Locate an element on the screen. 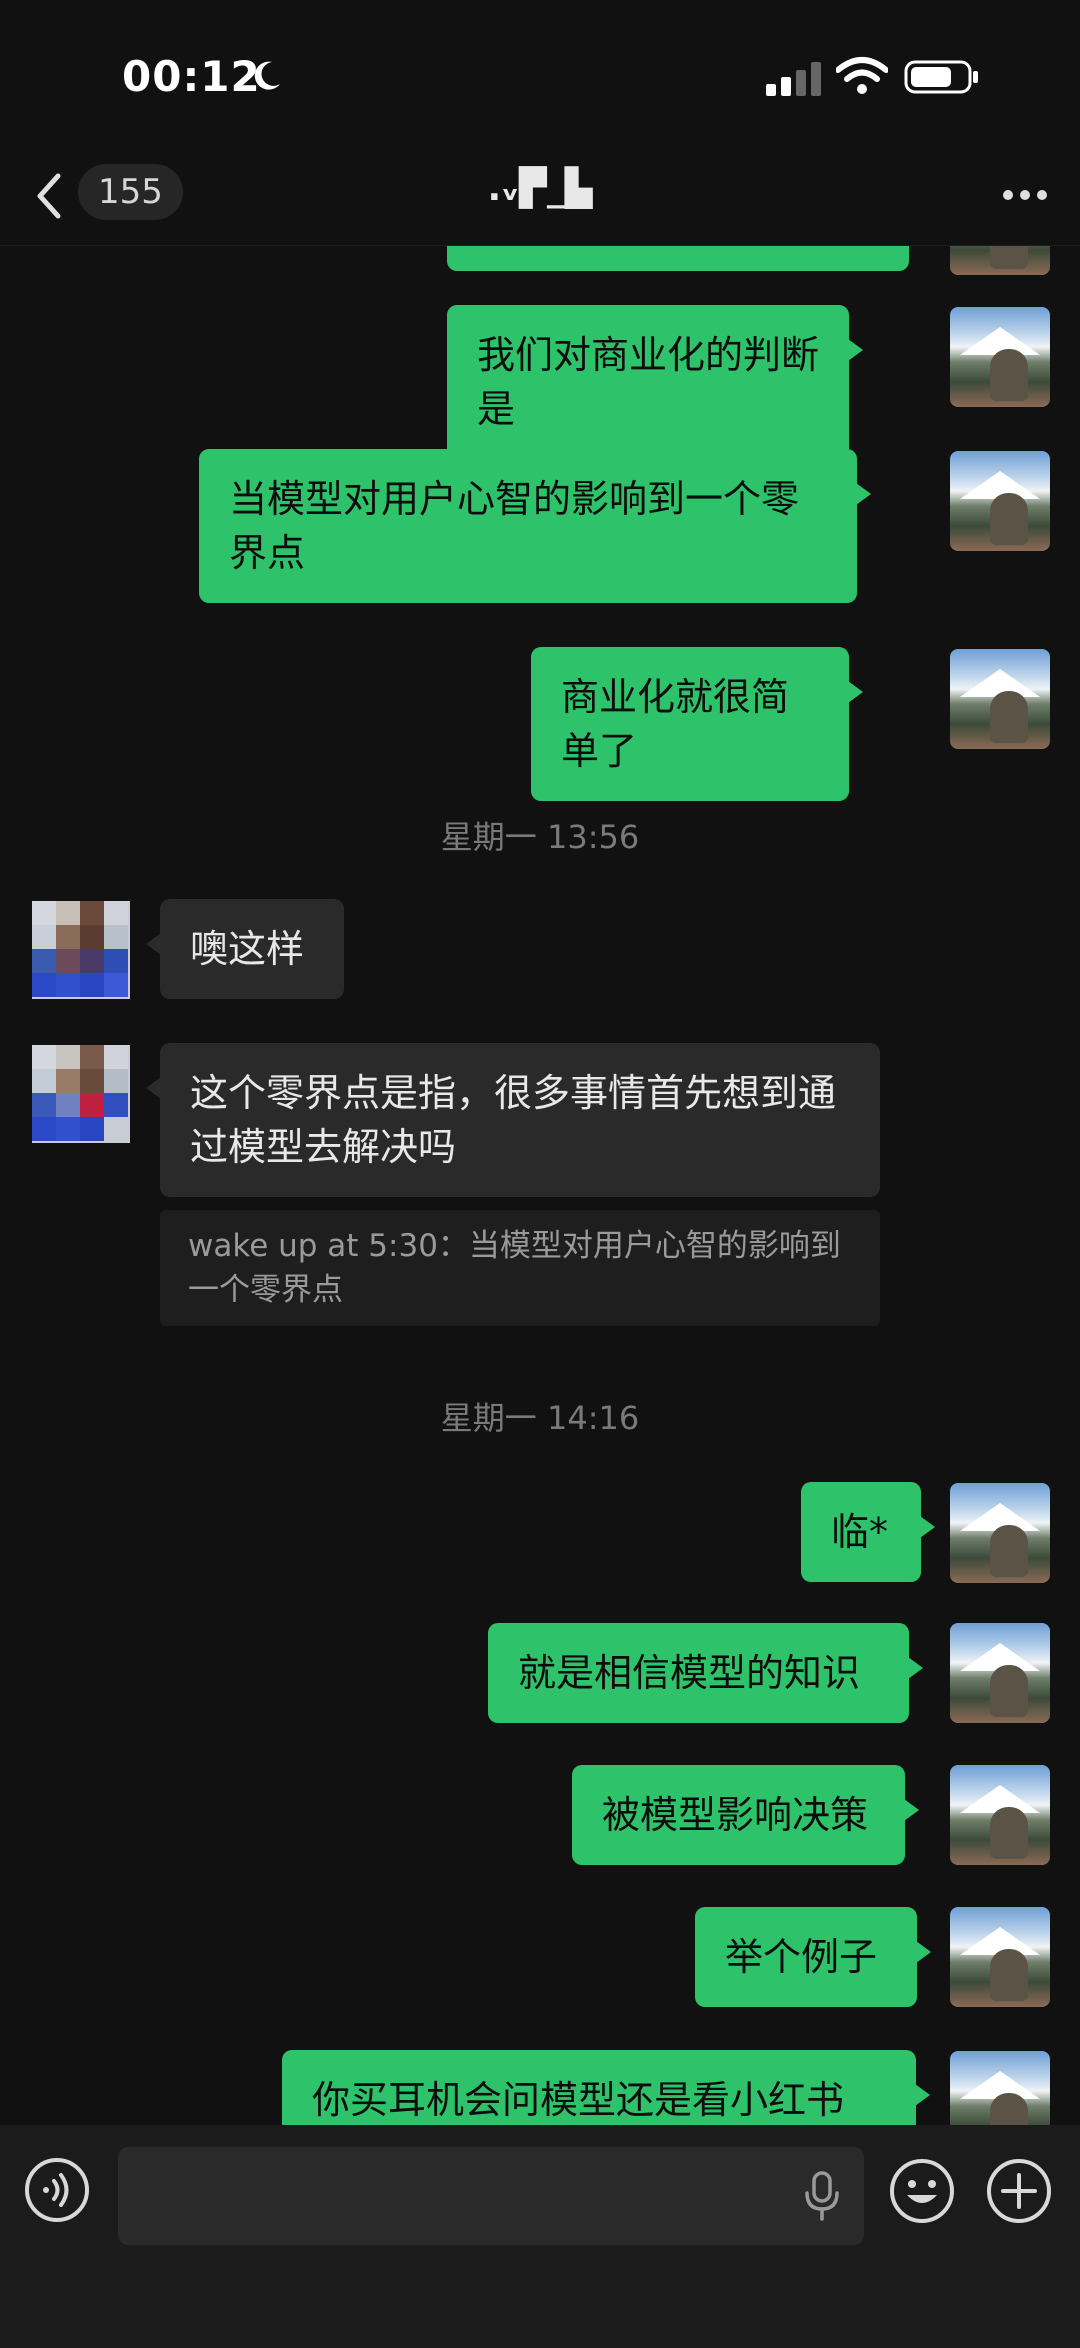 The image size is (1080, 2348). timestamp: 星期一 14:16 is located at coordinates (540, 1418).